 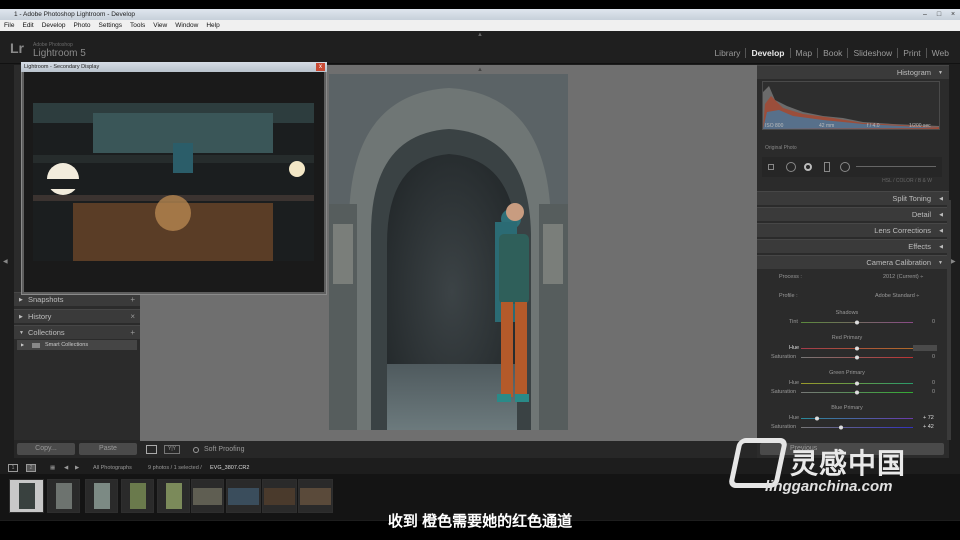 What do you see at coordinates (112, 468) in the screenshot?
I see `source-label: All Photographs` at bounding box center [112, 468].